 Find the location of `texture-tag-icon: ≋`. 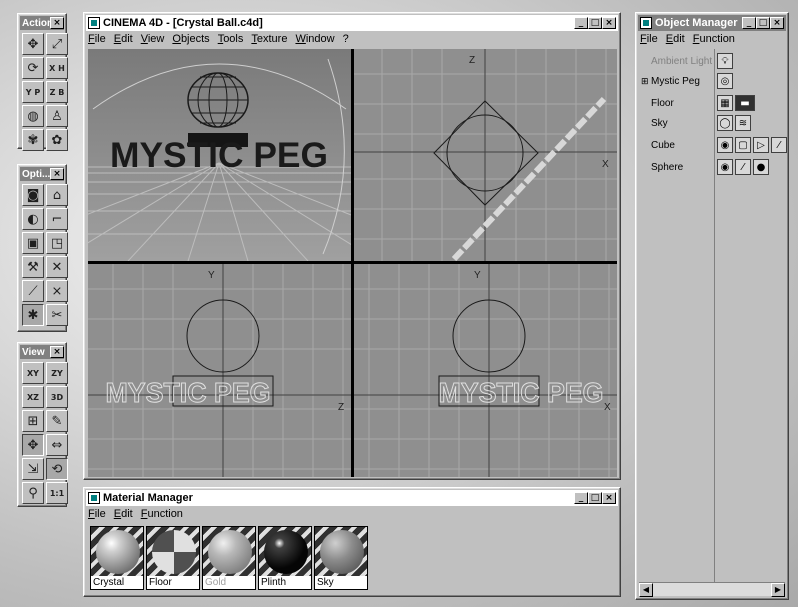

texture-tag-icon: ≋ is located at coordinates (743, 123).